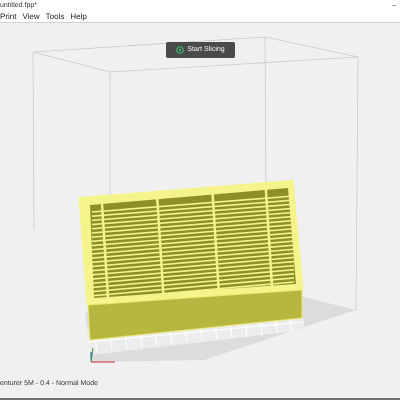 The width and height of the screenshot is (400, 400). What do you see at coordinates (55, 17) in the screenshot?
I see `menu-item: Tools` at bounding box center [55, 17].